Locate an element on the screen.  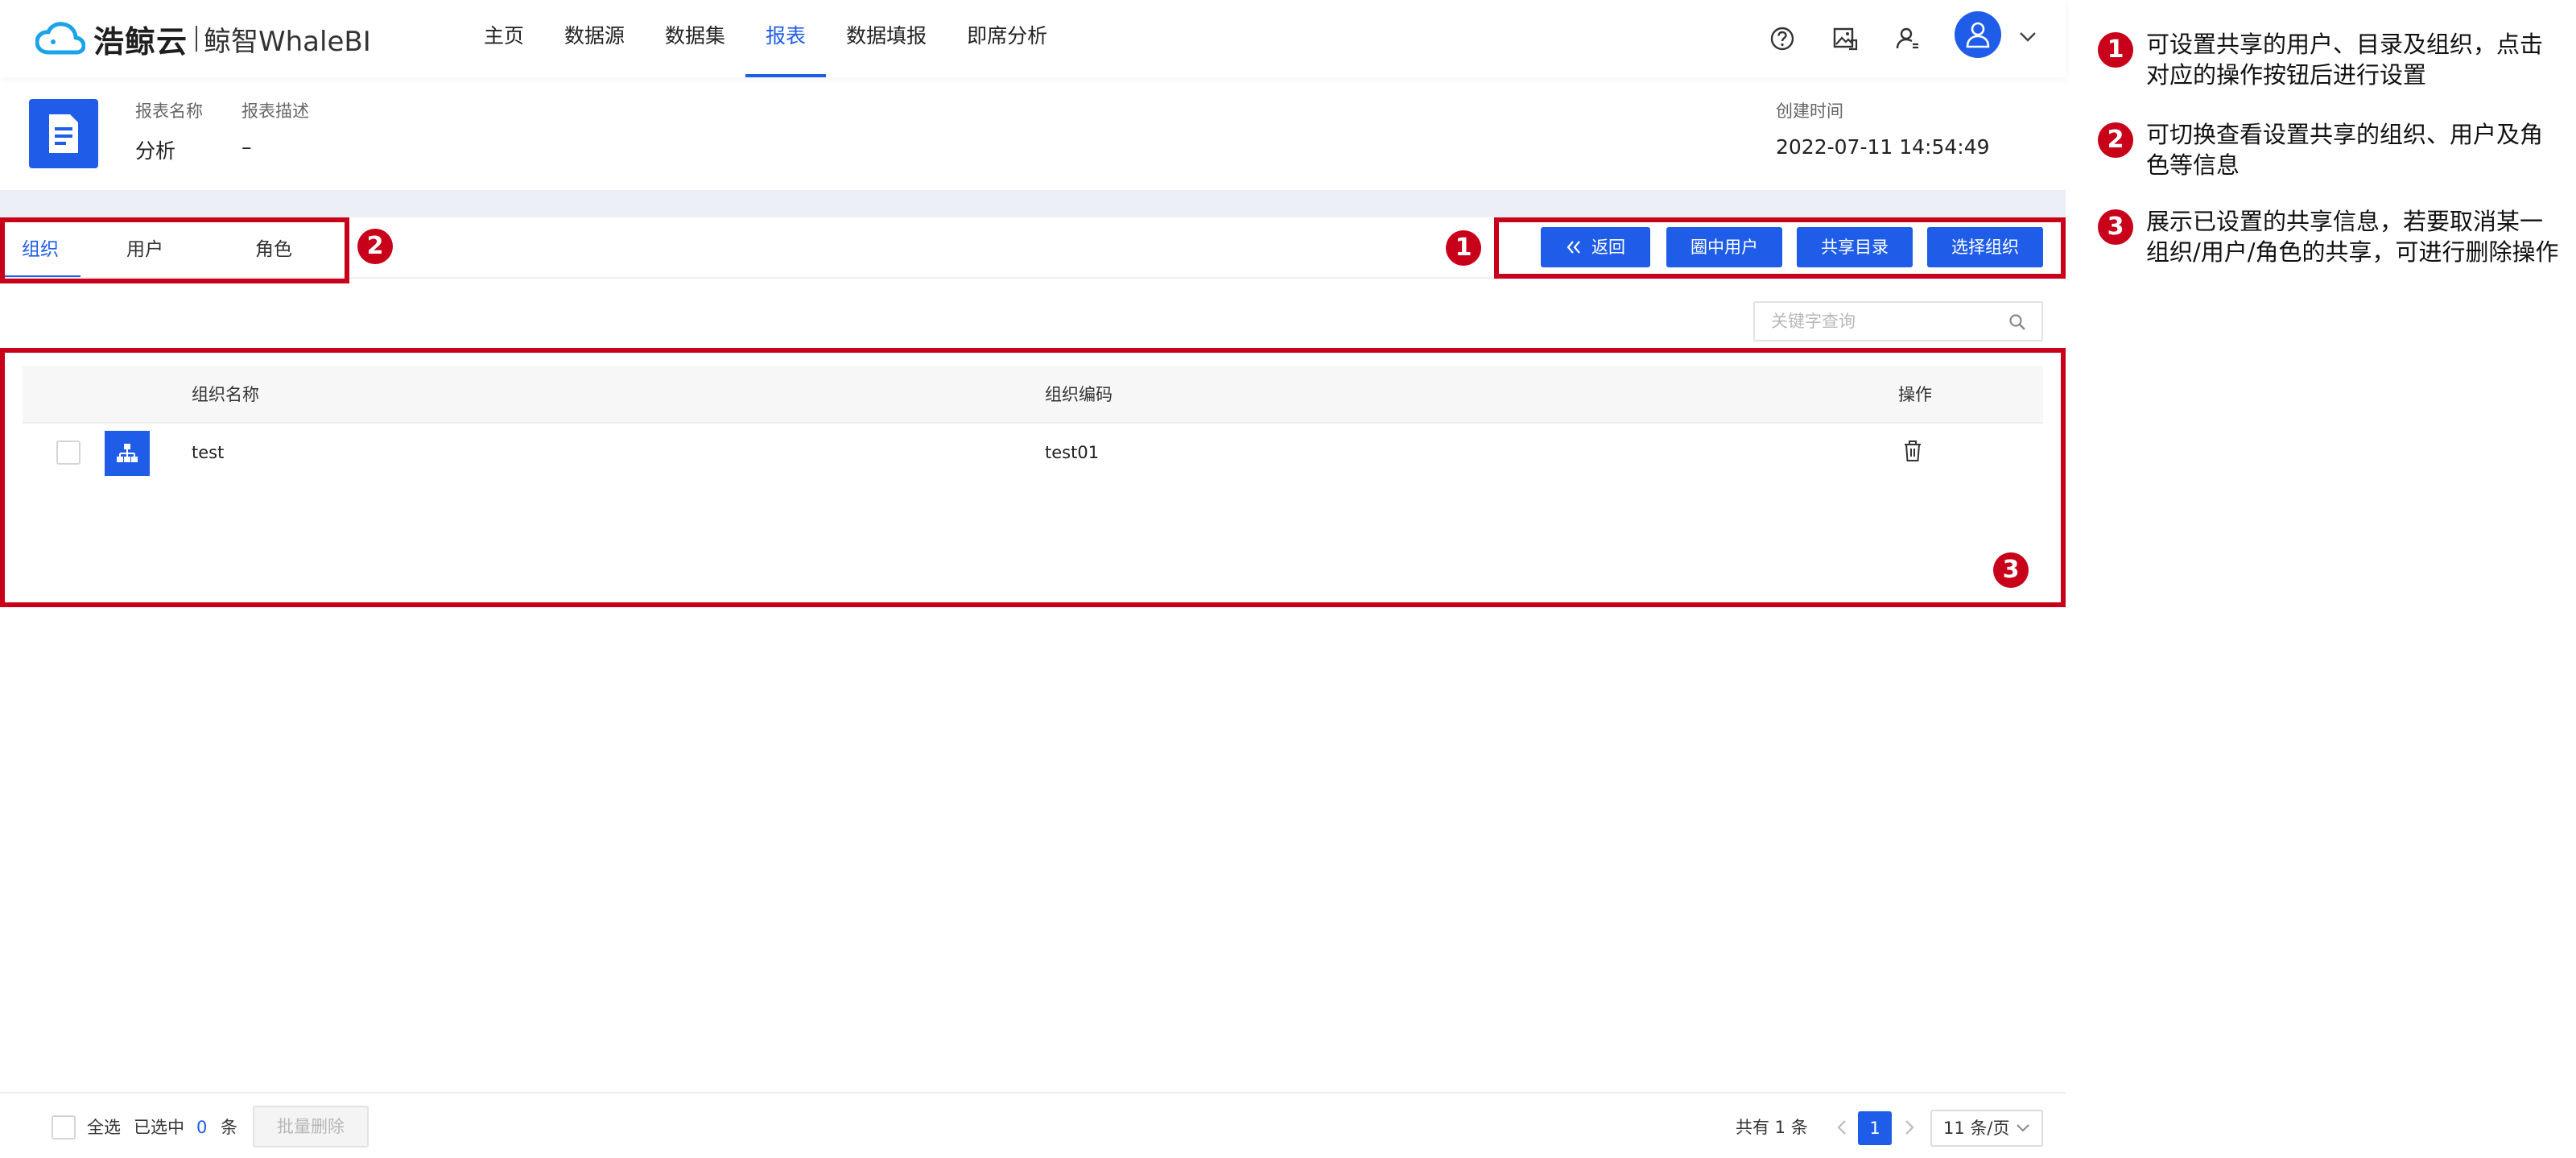
tab-organization: 组织 is located at coordinates (40, 248).